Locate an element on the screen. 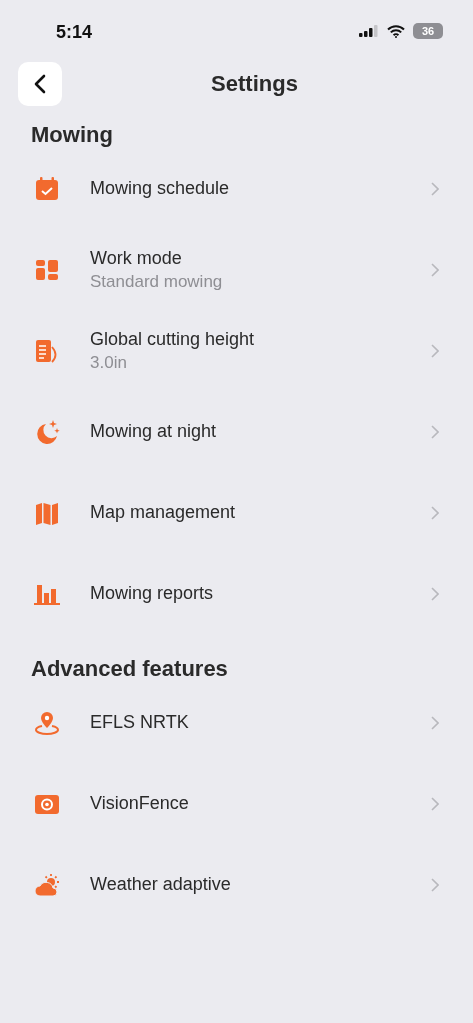 The image size is (473, 1023). row-label: Mowing at night is located at coordinates (154, 431).